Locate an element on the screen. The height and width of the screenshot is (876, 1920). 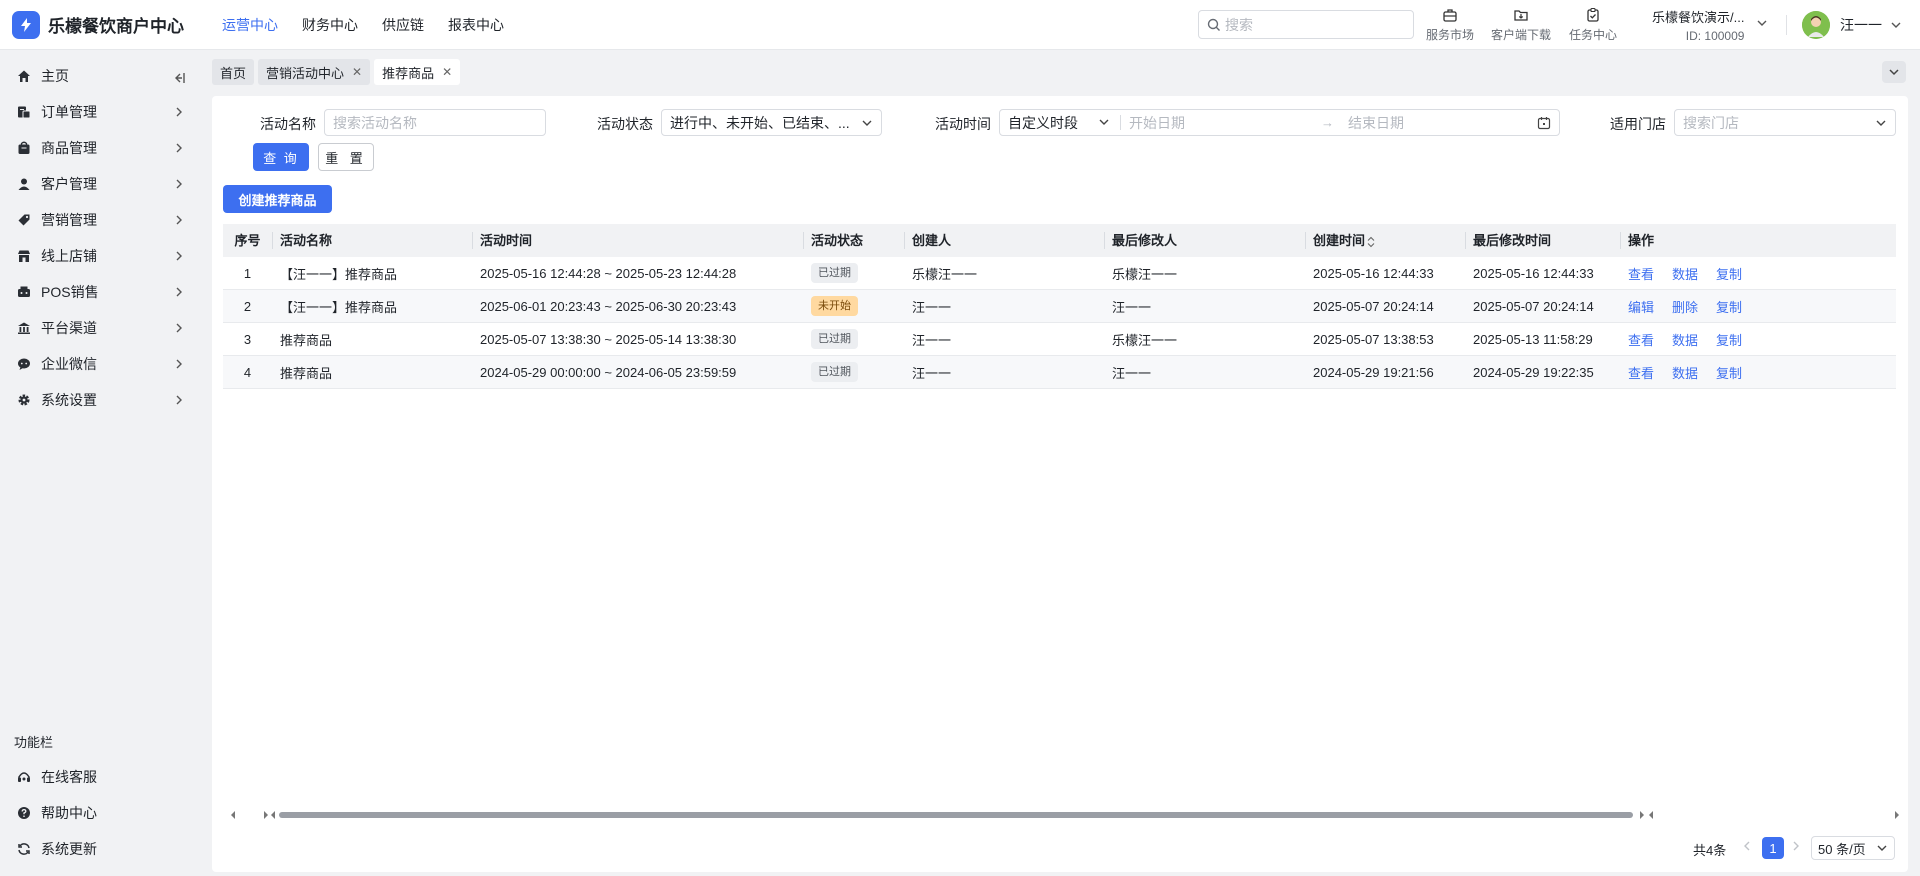
cell-index: 2 is located at coordinates (247, 306).